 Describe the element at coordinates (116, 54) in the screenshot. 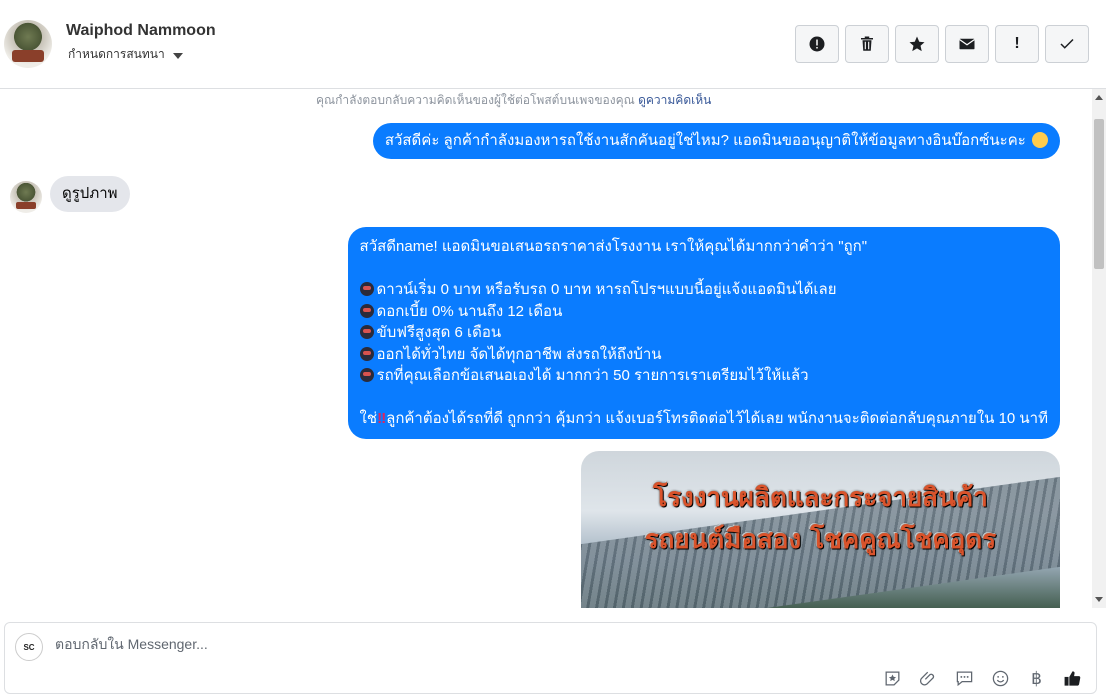

I see `conversation-status-label: กำหนดการสนทนา` at that location.